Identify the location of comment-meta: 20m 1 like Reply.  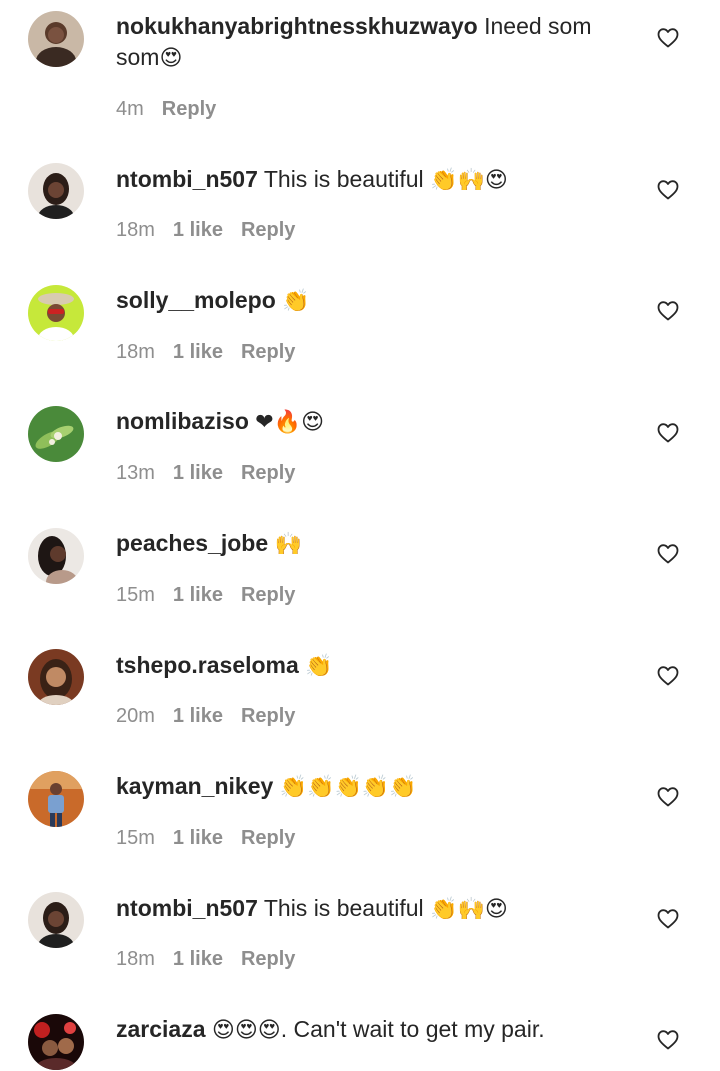
(214, 716).